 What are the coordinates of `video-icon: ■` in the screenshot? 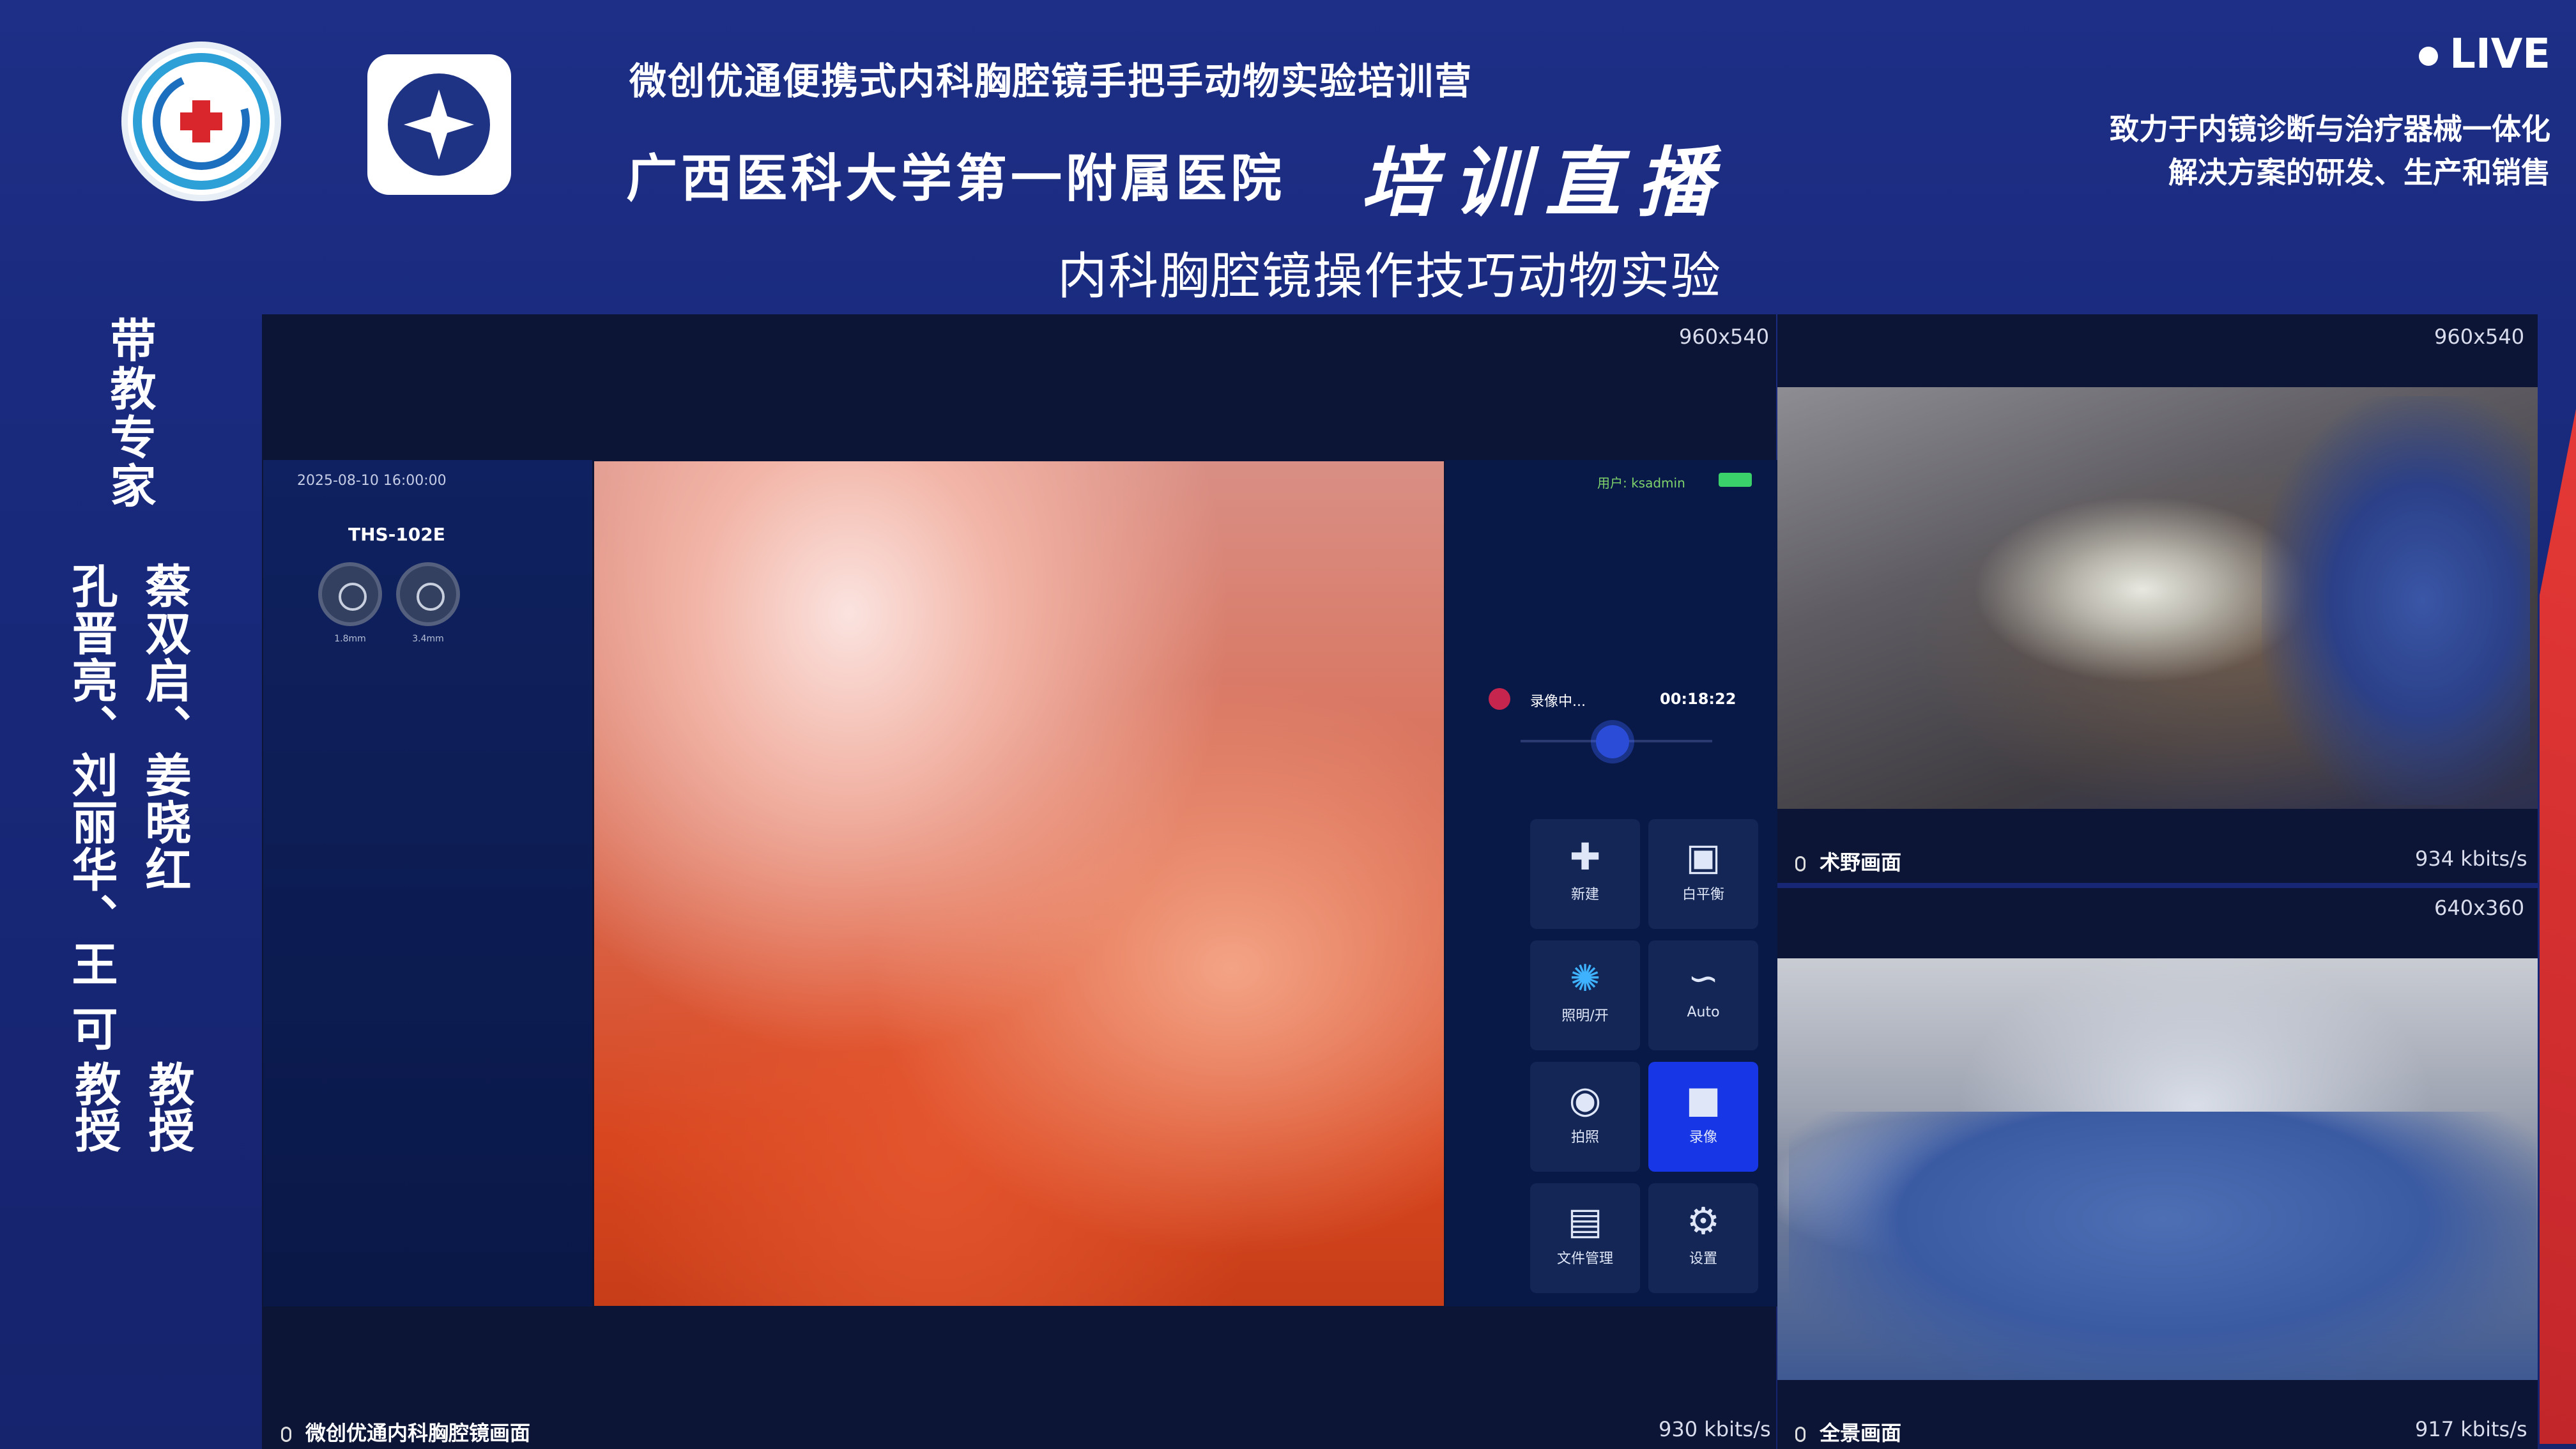 It's located at (1703, 1099).